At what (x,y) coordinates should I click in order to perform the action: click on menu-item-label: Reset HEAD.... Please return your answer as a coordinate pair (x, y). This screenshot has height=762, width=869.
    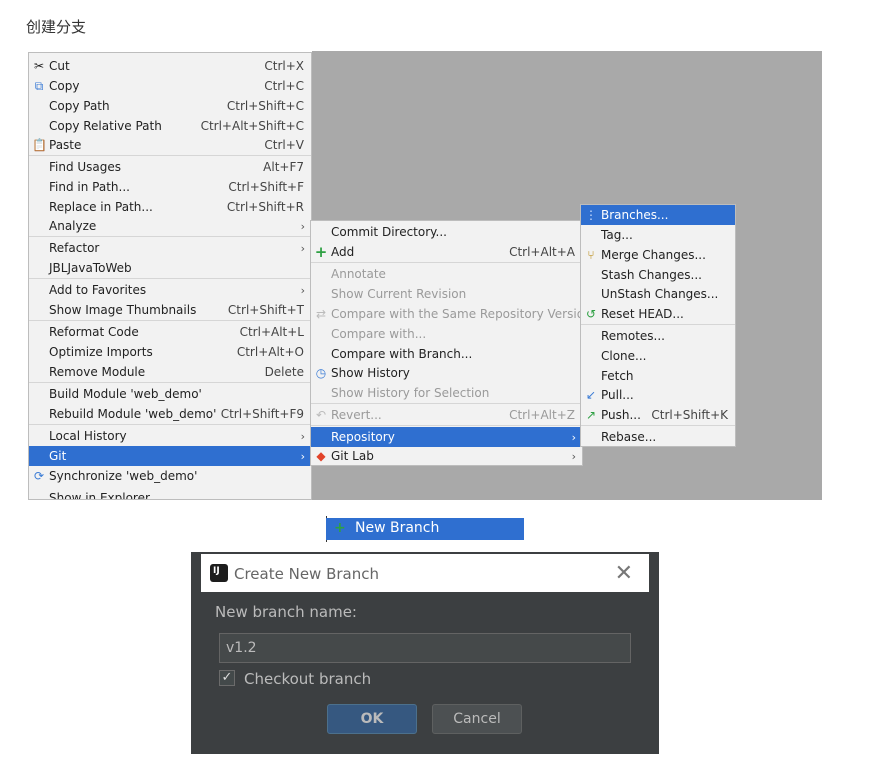
    Looking at the image, I should click on (642, 314).